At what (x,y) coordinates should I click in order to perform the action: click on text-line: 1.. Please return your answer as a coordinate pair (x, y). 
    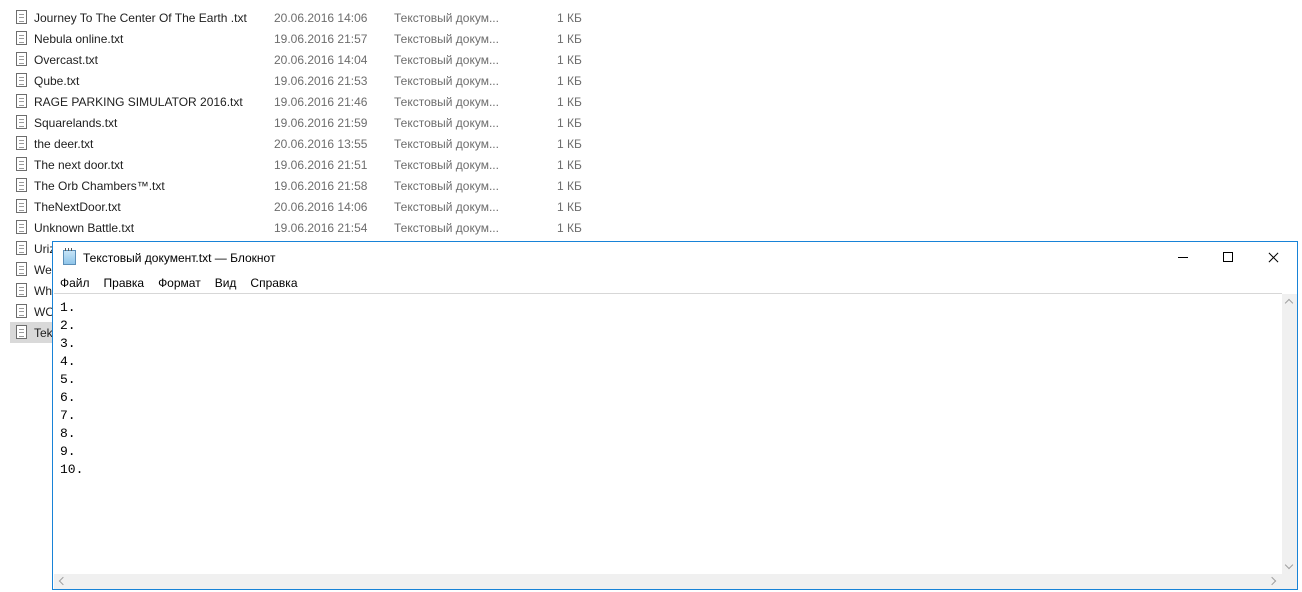
    Looking at the image, I should click on (68, 307).